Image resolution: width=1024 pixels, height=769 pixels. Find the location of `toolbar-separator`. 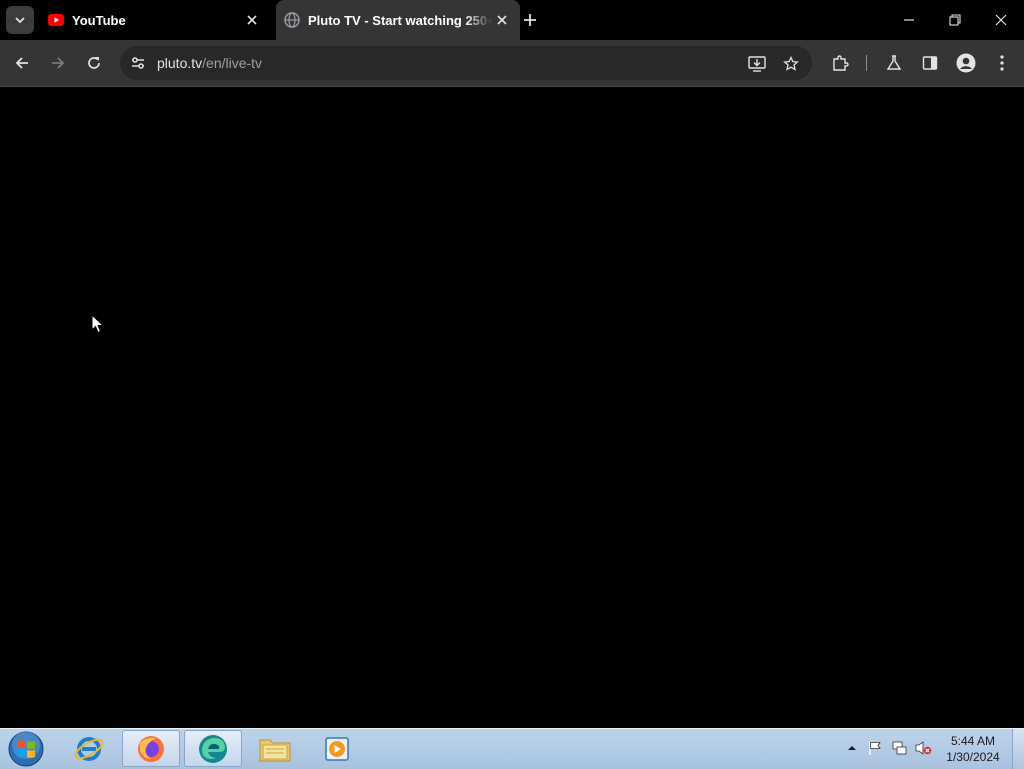

toolbar-separator is located at coordinates (866, 63).